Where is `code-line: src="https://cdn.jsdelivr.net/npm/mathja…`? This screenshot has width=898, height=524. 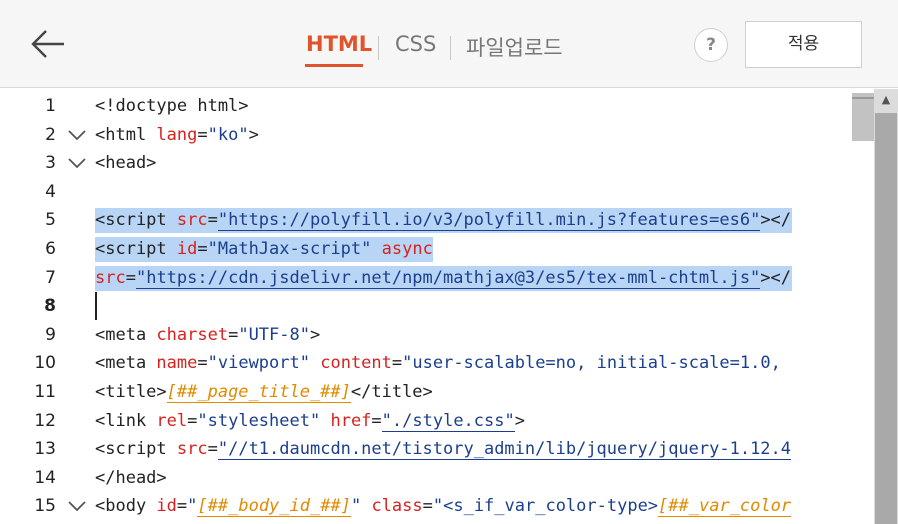 code-line: src="https://cdn.jsdelivr.net/npm/mathja… is located at coordinates (443, 278).